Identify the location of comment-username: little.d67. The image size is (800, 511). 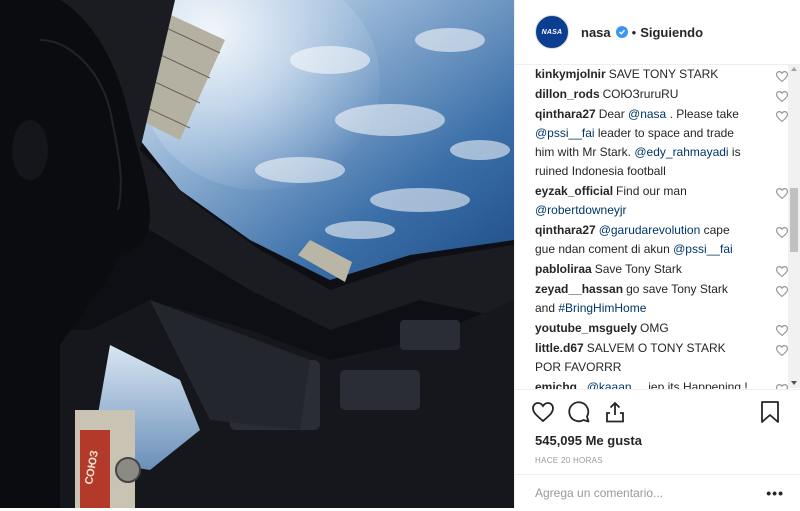
(559, 348).